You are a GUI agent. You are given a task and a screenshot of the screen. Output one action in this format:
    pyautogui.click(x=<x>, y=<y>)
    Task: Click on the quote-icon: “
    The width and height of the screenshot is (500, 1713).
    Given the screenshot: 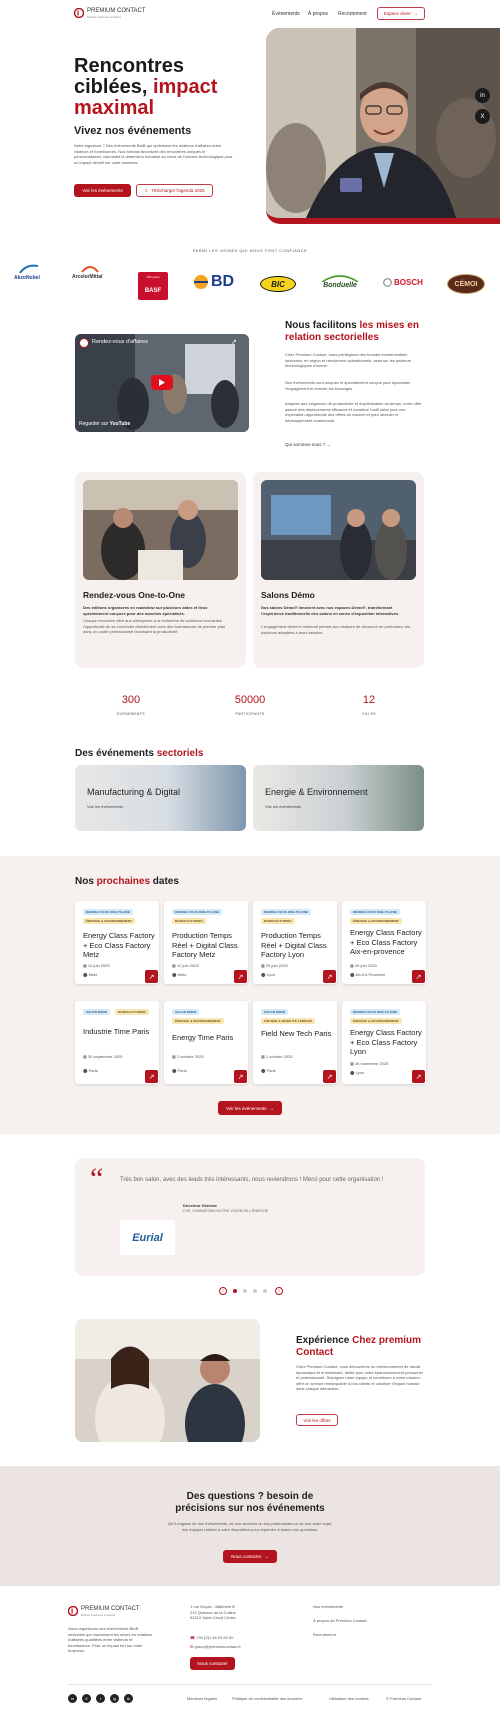 What is the action you would take?
    pyautogui.click(x=97, y=1178)
    